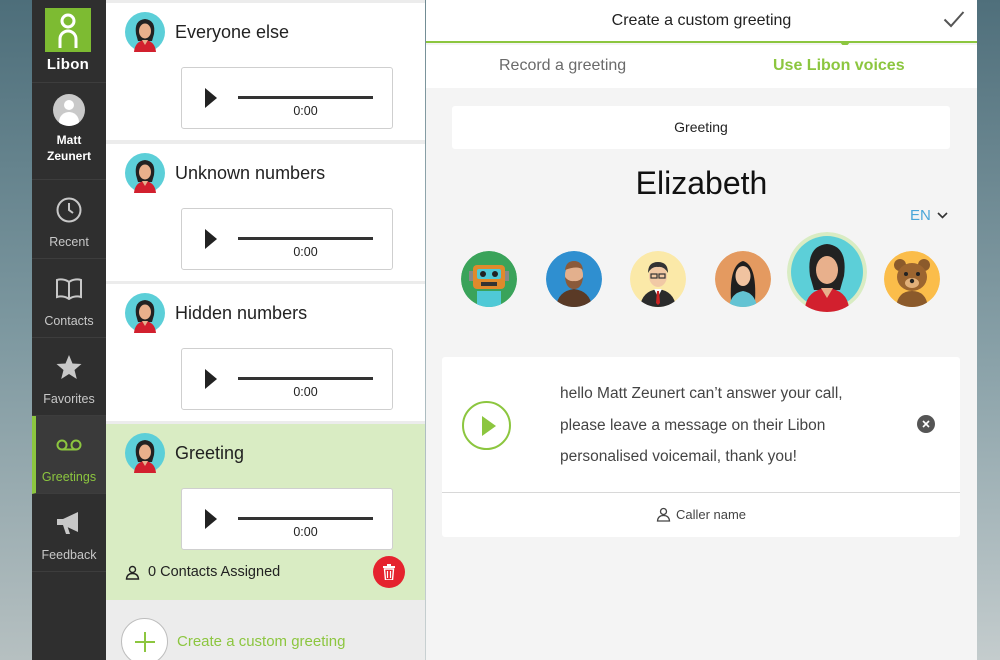 Image resolution: width=1000 pixels, height=660 pixels. I want to click on tab-record-greeting: Record a greeting, so click(562, 66).